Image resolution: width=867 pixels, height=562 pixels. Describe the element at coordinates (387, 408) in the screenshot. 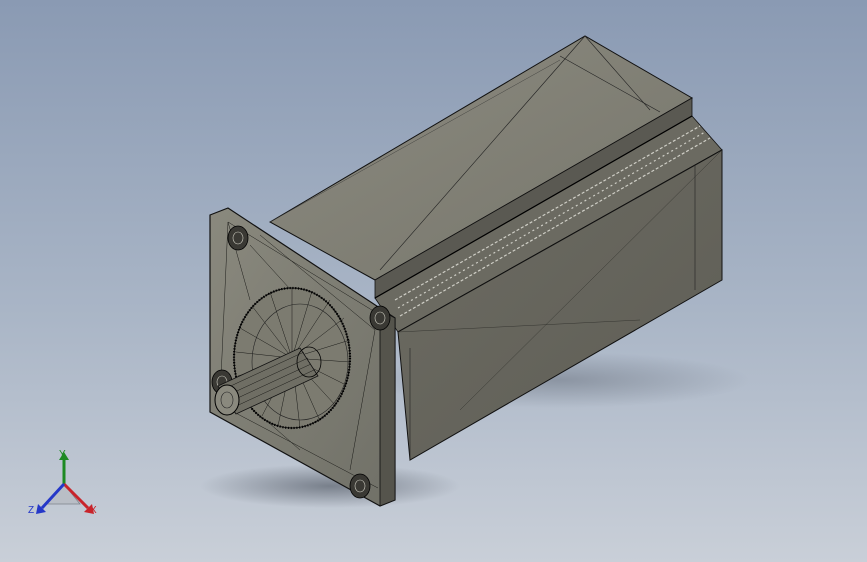

I see `flange-edge` at that location.